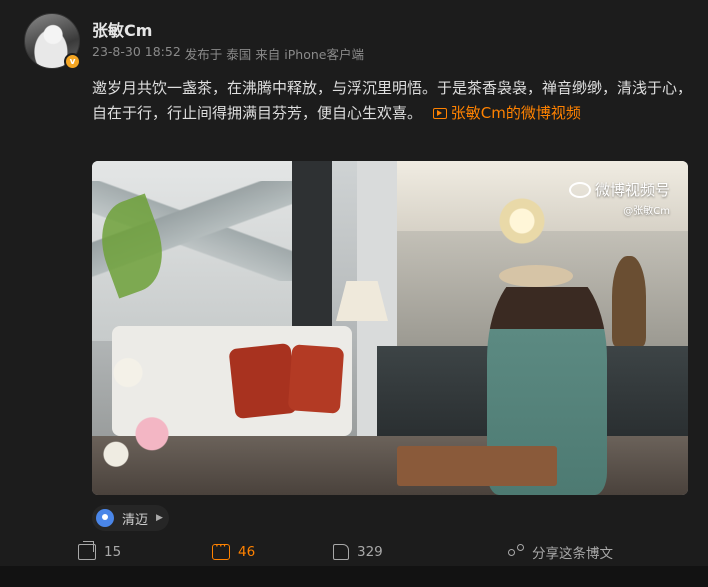  What do you see at coordinates (99, 552) in the screenshot?
I see `forward-button: 15` at bounding box center [99, 552].